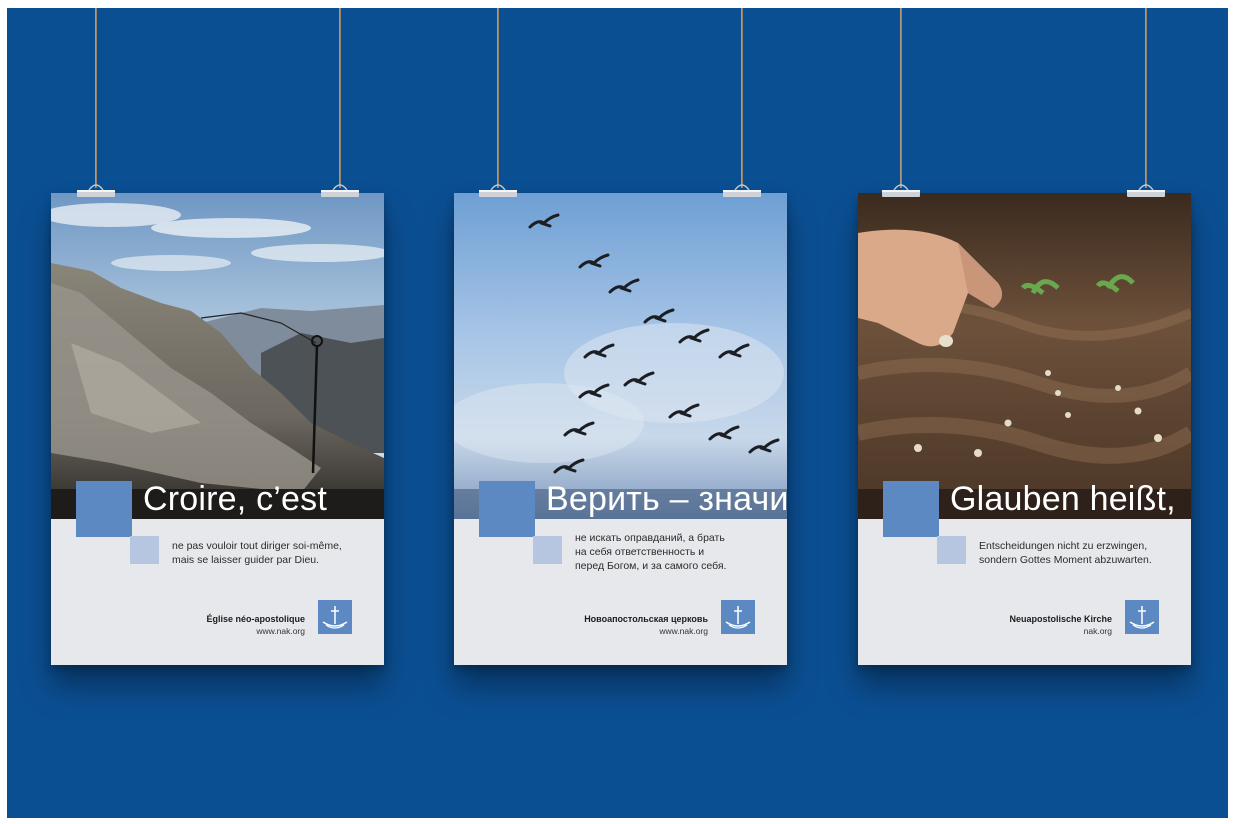 This screenshot has width=1235, height=824. Describe the element at coordinates (620, 356) in the screenshot. I see `geese-photo` at that location.